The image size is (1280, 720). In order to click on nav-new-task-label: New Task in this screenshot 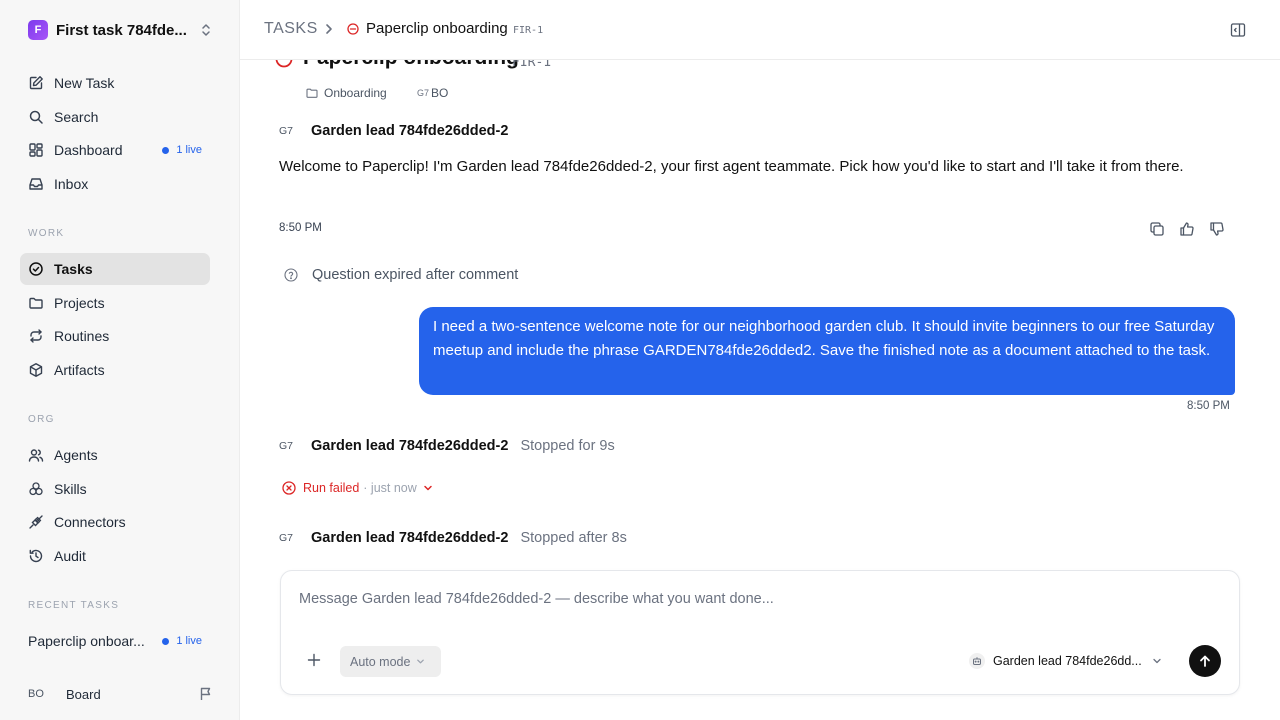, I will do `click(84, 83)`.